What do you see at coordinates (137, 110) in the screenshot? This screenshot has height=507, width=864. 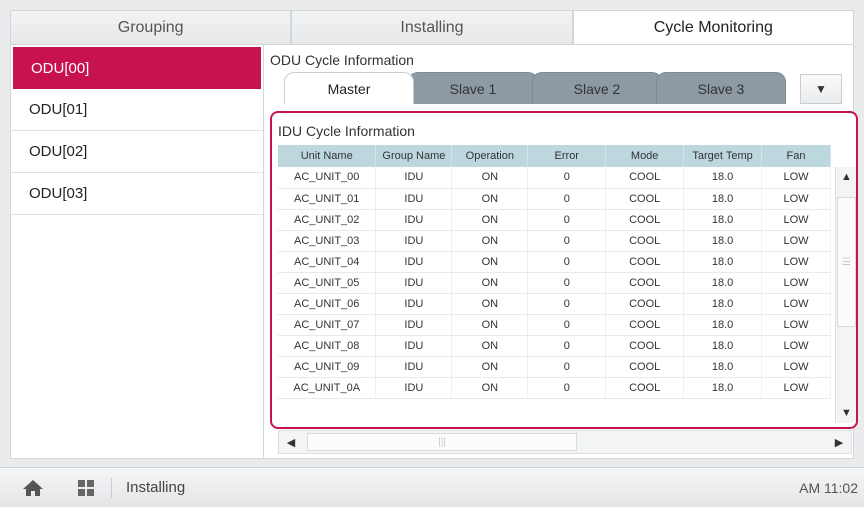 I see `sidebar-item-odu-01: ODU[01]` at bounding box center [137, 110].